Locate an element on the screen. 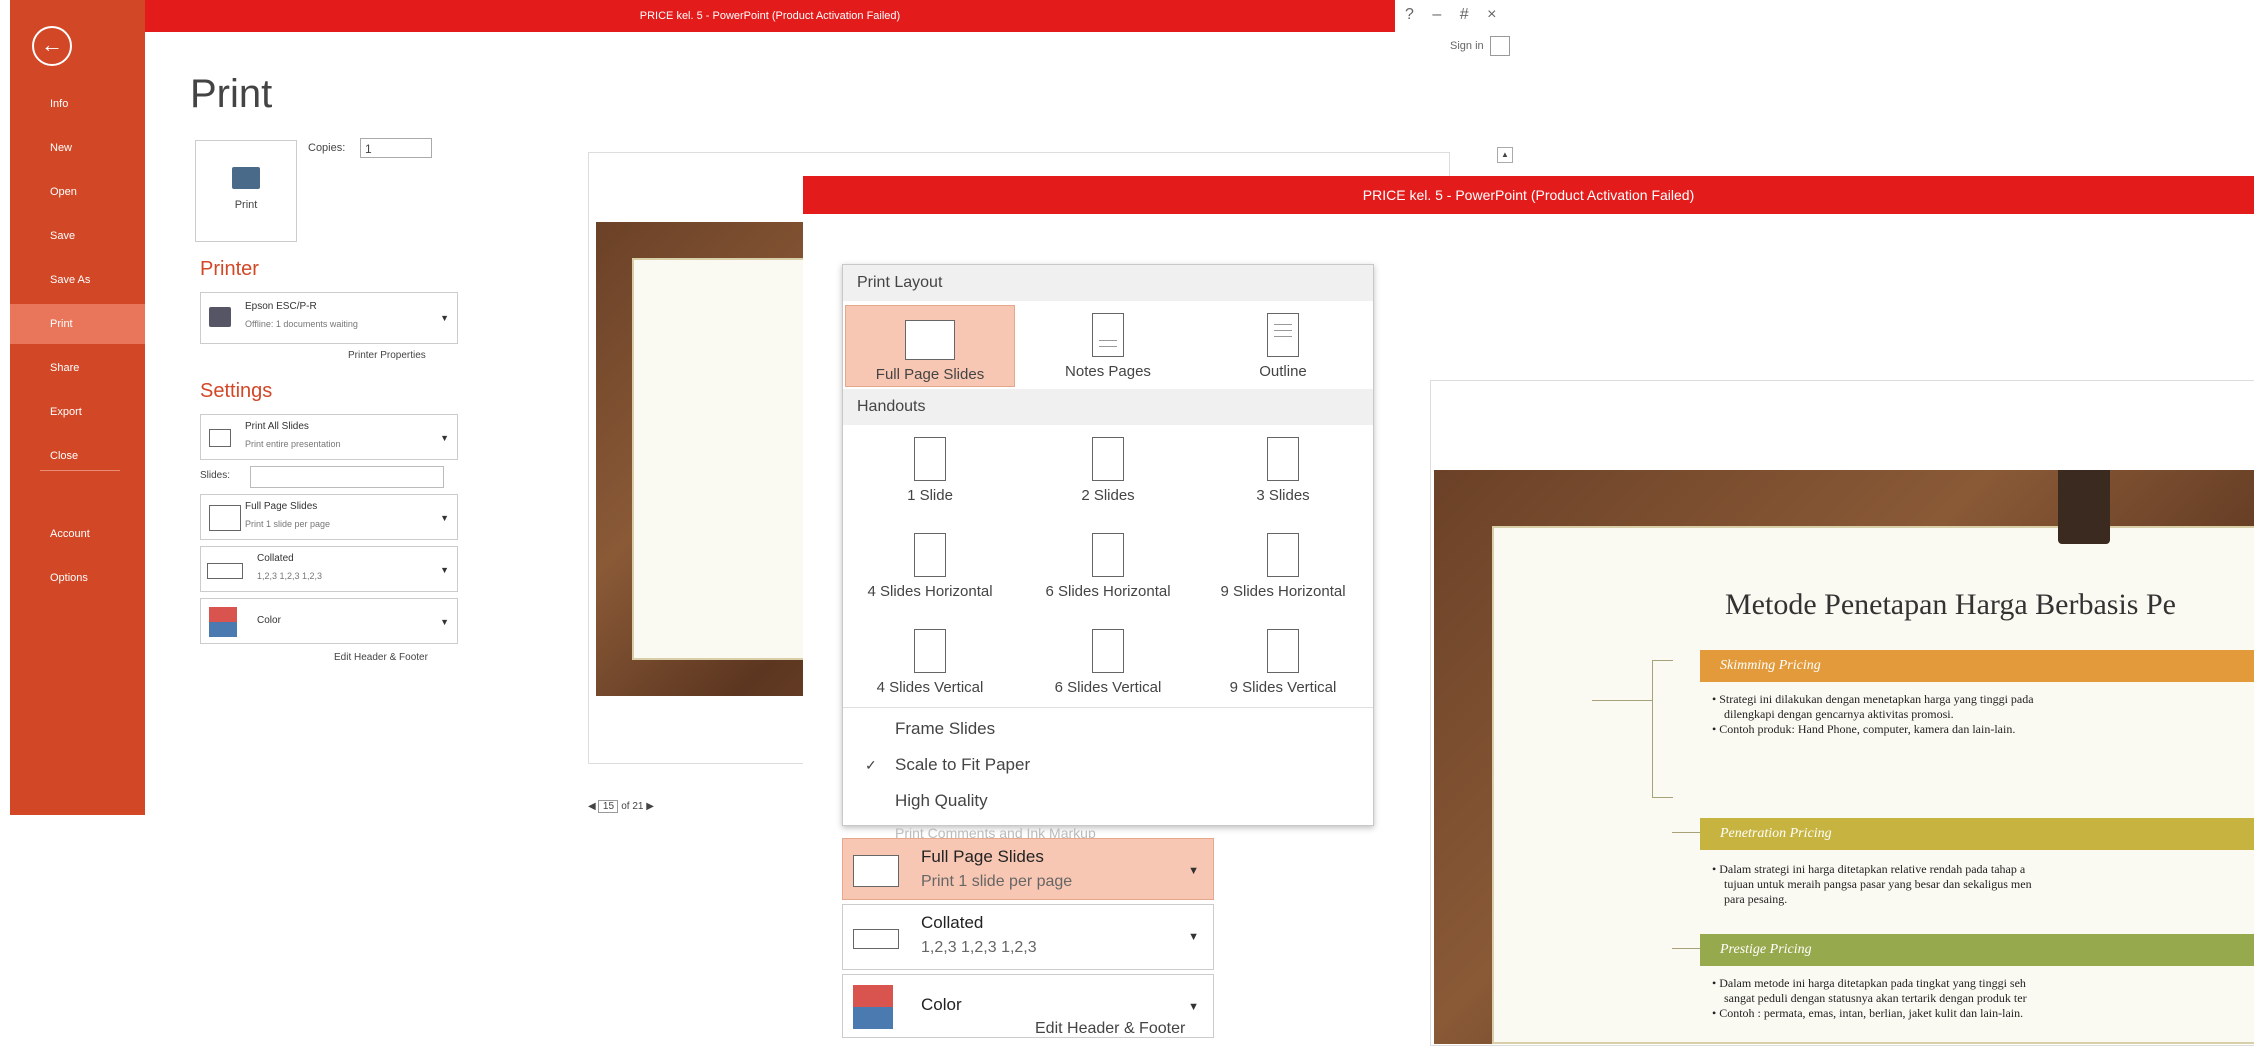 The width and height of the screenshot is (2254, 1046). bullet-item: para pesaing. is located at coordinates (1756, 899).